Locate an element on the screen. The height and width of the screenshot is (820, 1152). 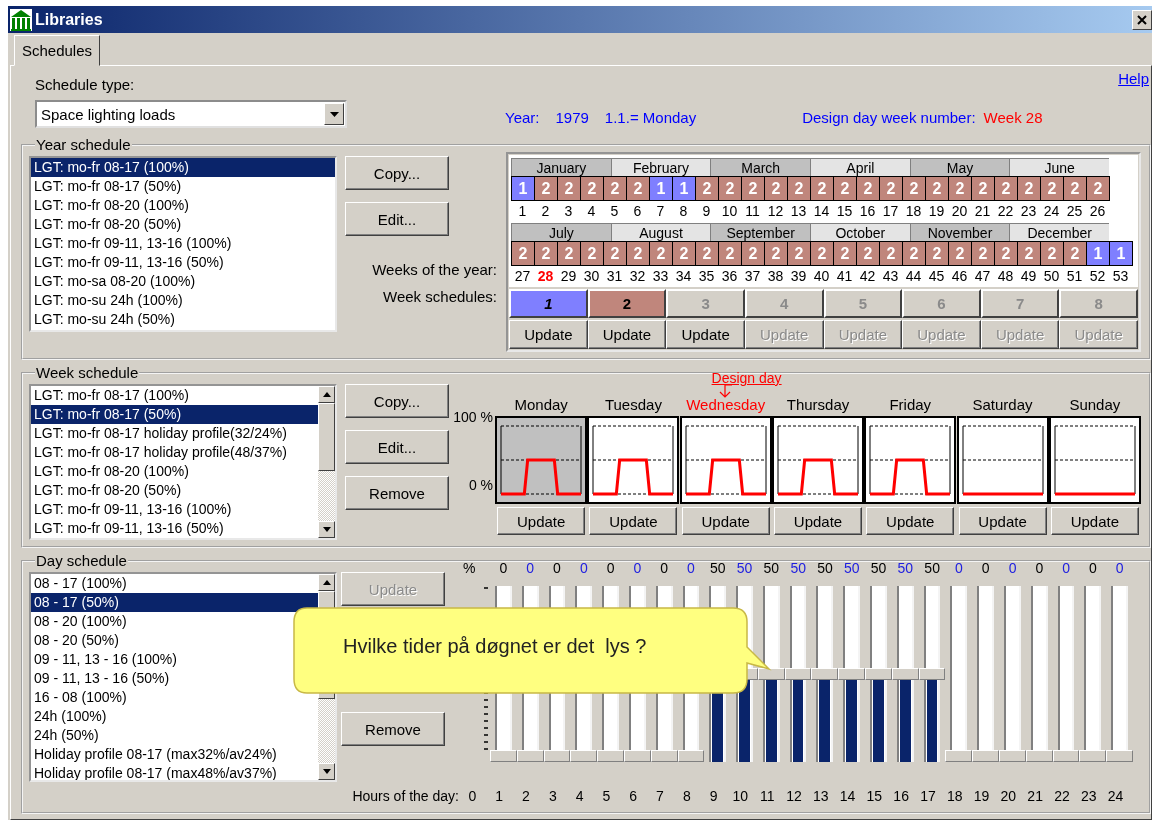
year-label: Year: is located at coordinates (522, 117).